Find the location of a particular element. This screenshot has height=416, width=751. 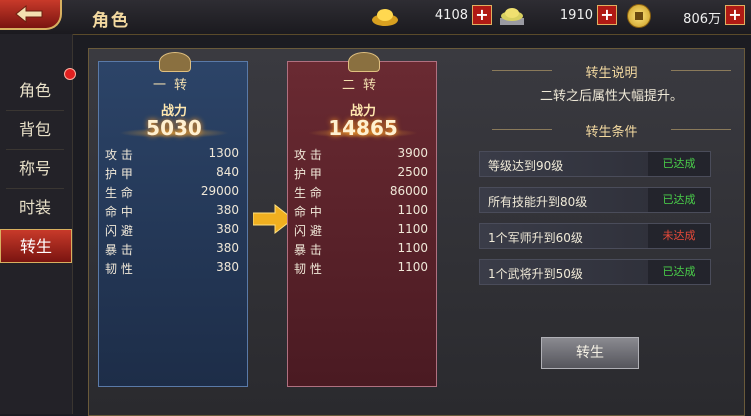

card-title: 一转 is located at coordinates (173, 85).